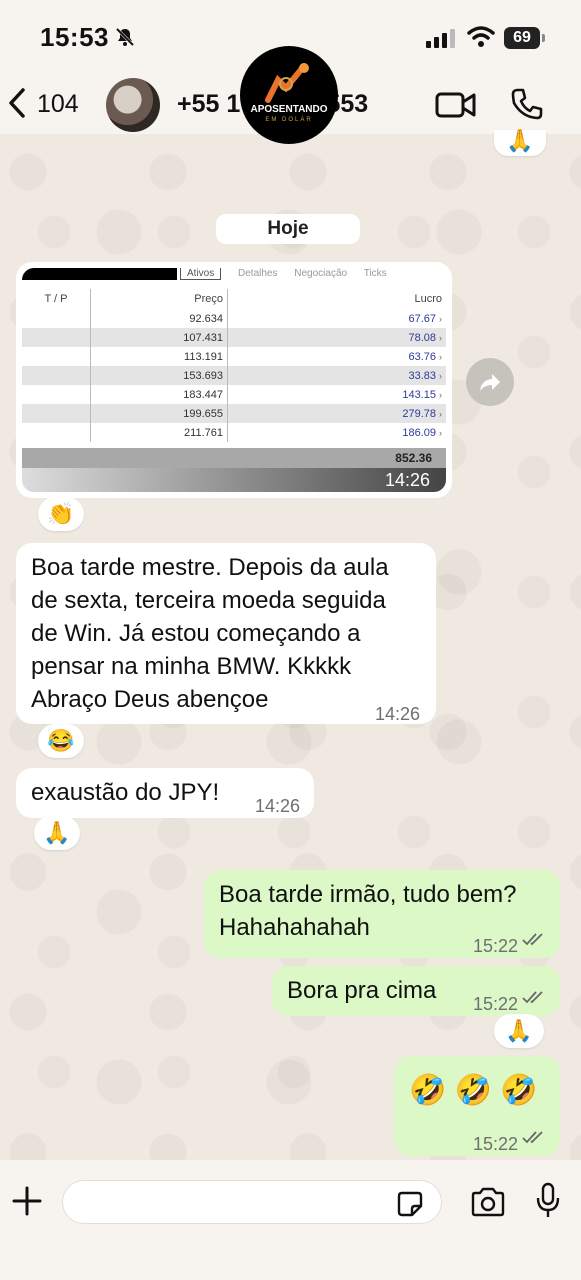 Image resolution: width=581 pixels, height=1280 pixels. What do you see at coordinates (234, 318) in the screenshot?
I see `table-row: 92.634 67.67 ›` at bounding box center [234, 318].